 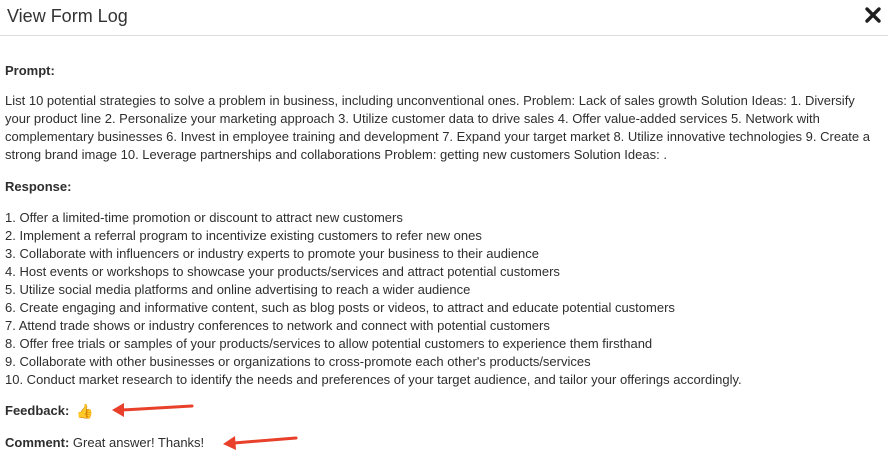 What do you see at coordinates (67, 16) in the screenshot?
I see `modal-title: View Form Log` at bounding box center [67, 16].